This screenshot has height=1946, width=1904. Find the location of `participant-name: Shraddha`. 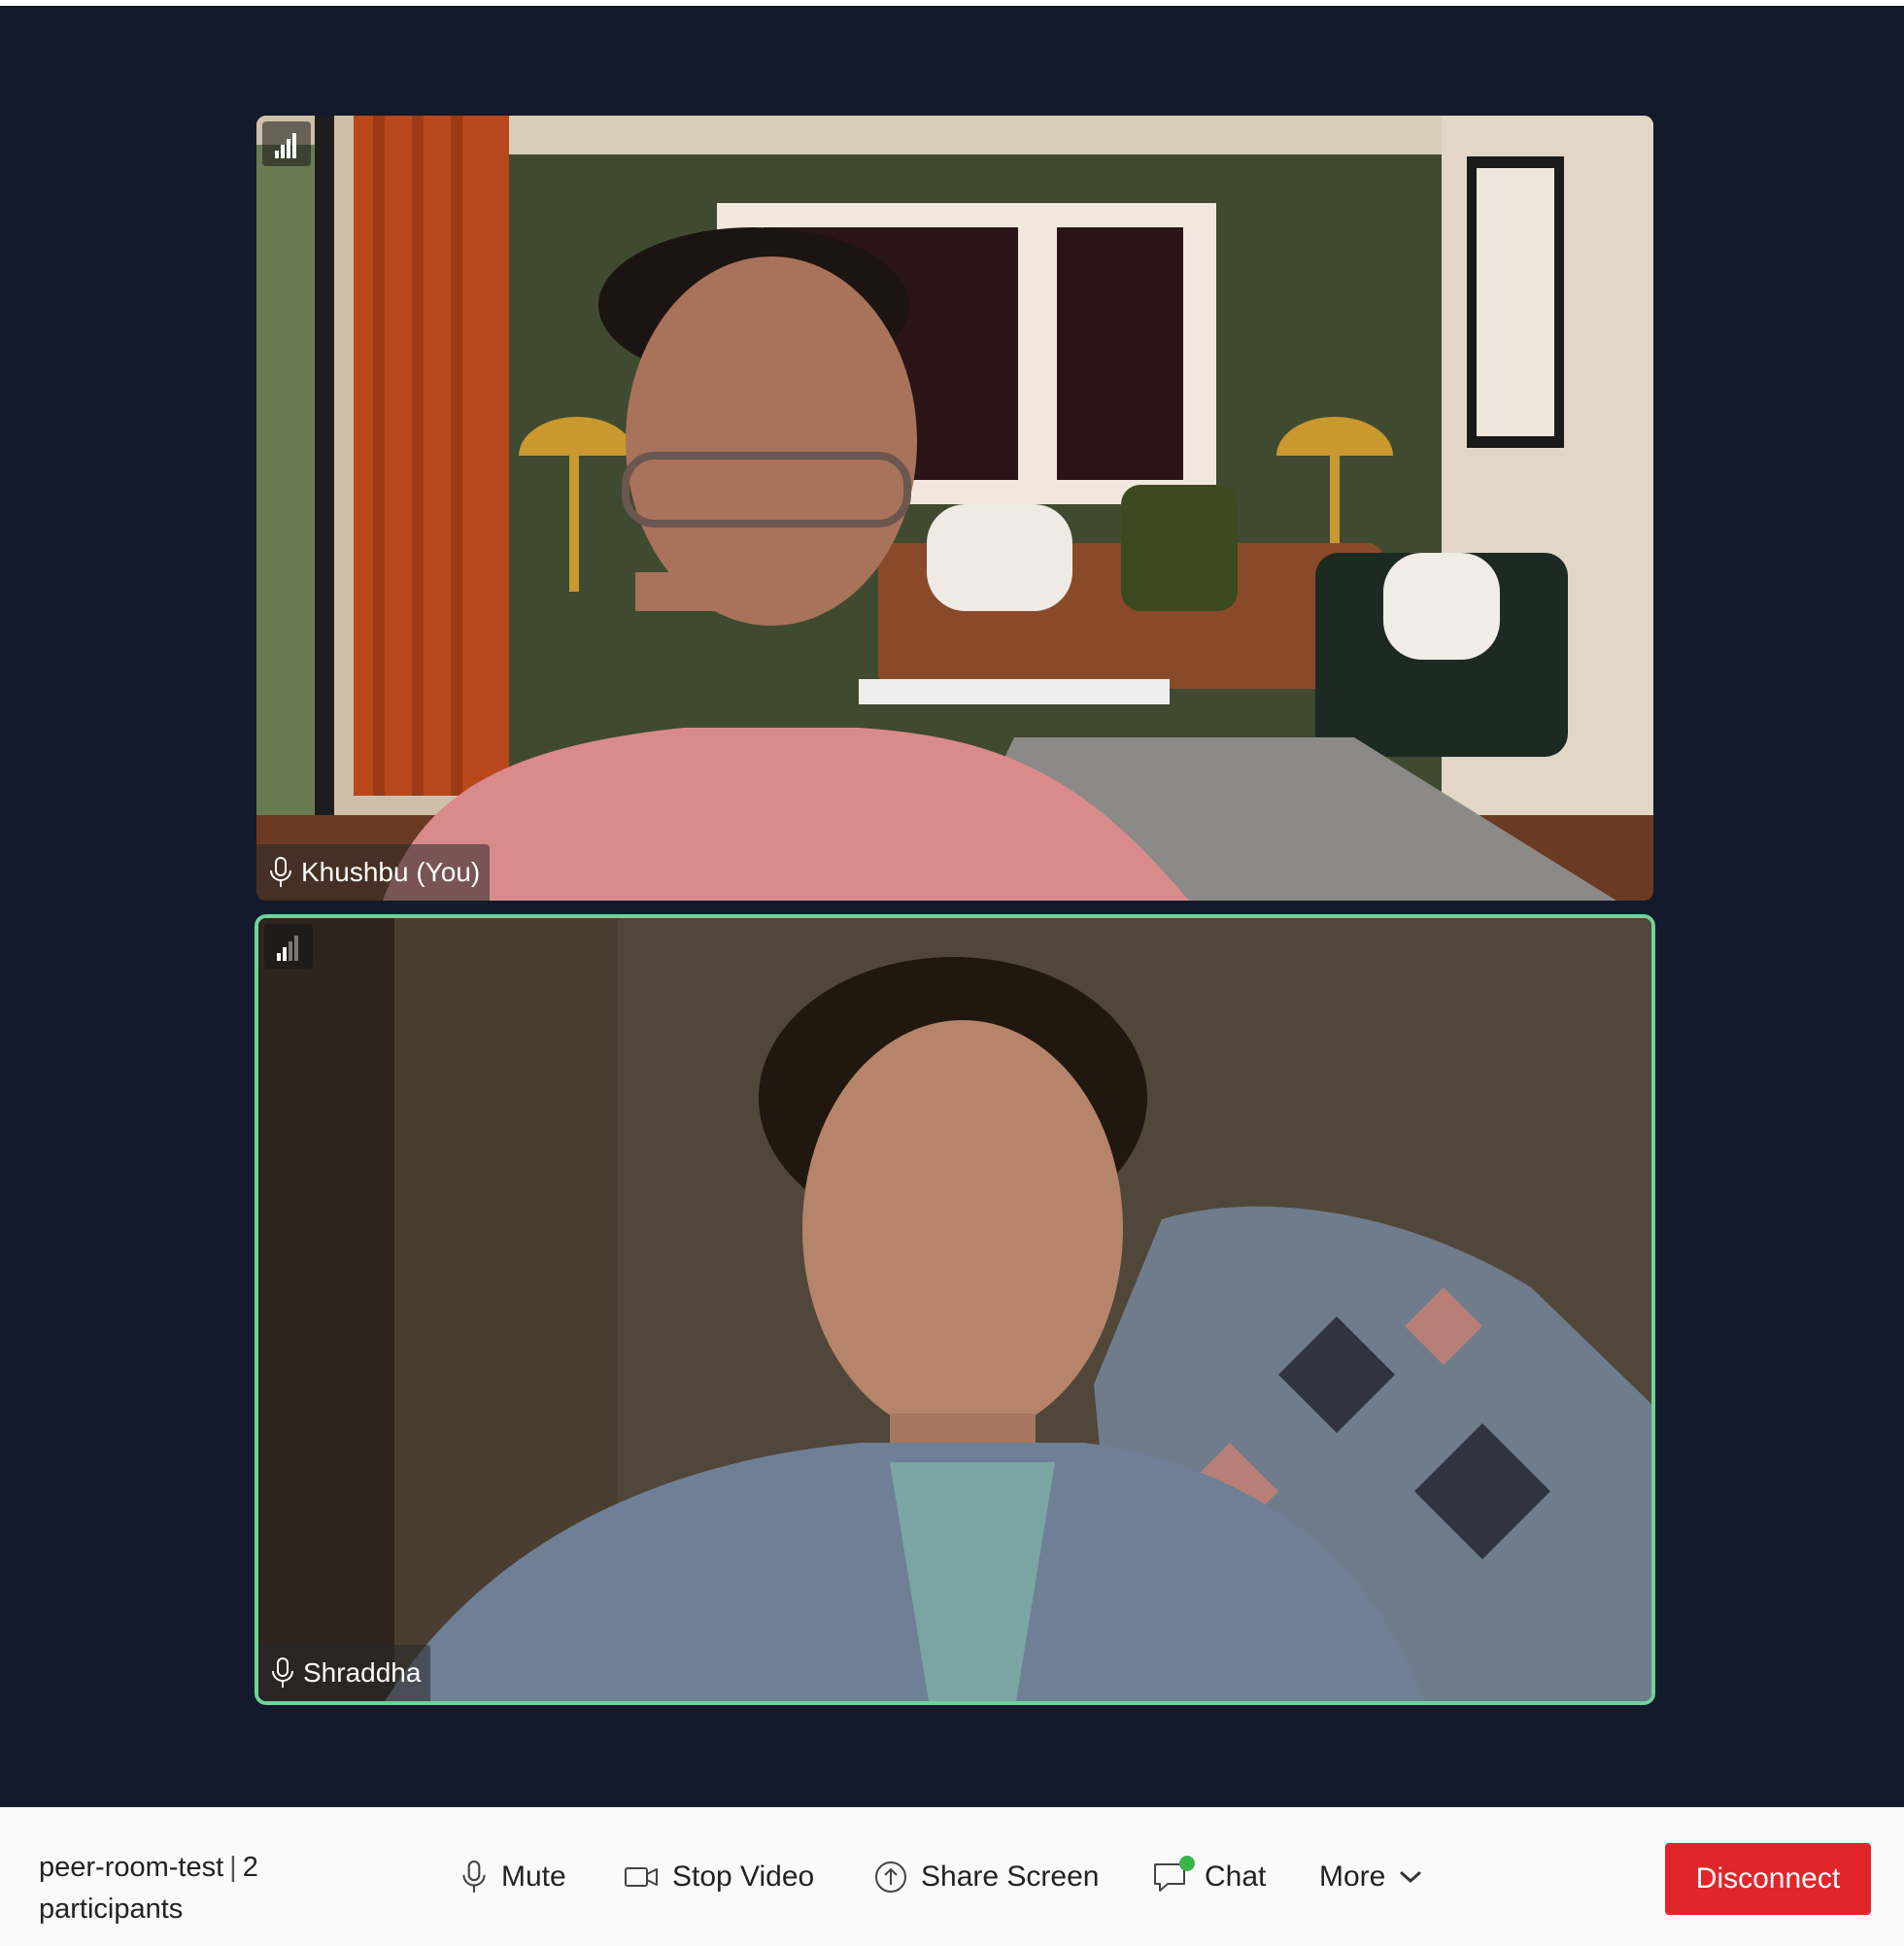

participant-name: Shraddha is located at coordinates (362, 1673).